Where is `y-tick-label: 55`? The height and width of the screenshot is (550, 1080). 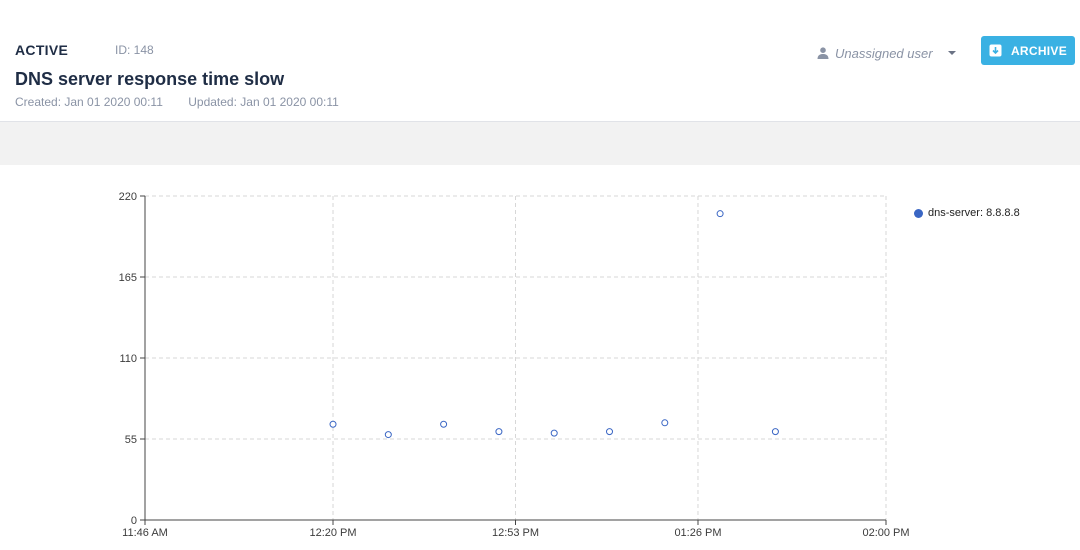 y-tick-label: 55 is located at coordinates (131, 440).